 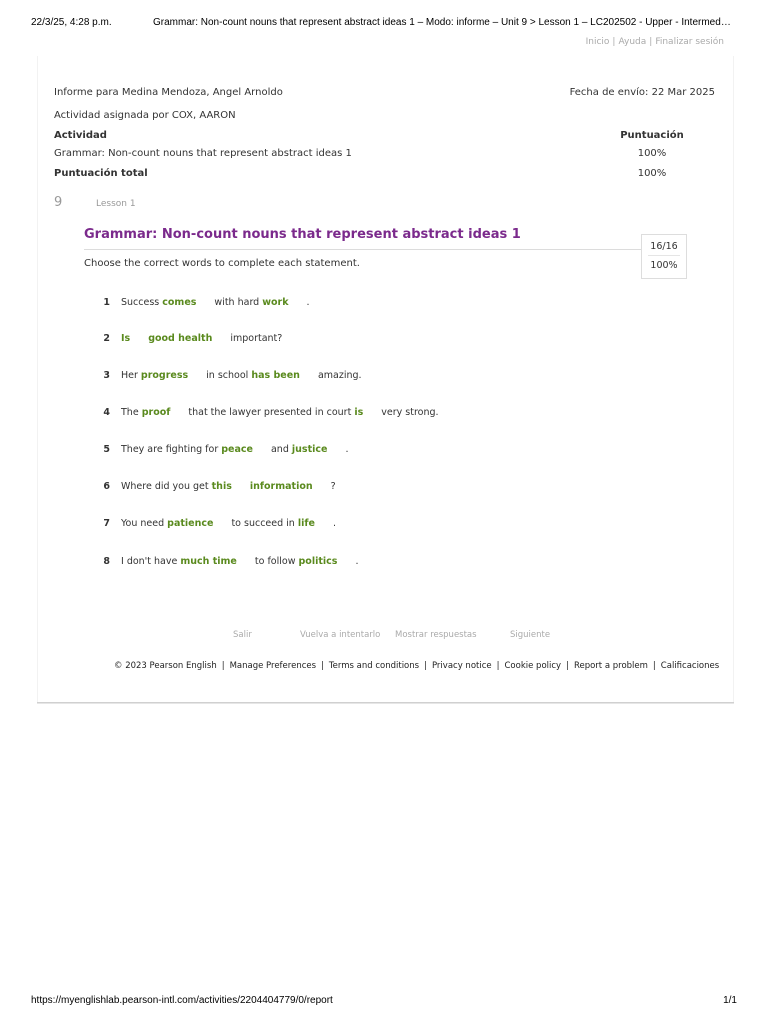 I want to click on question-sentence: Success comes with hard work., so click(x=215, y=302).